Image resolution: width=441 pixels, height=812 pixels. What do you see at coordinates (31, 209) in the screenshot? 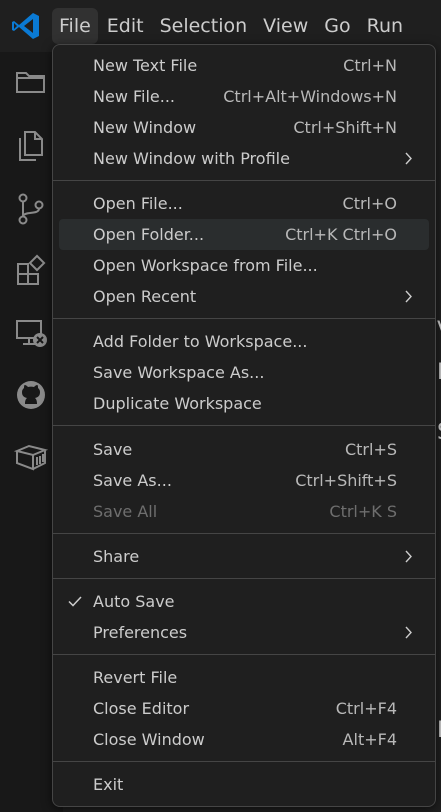
I see `source-control-icon` at bounding box center [31, 209].